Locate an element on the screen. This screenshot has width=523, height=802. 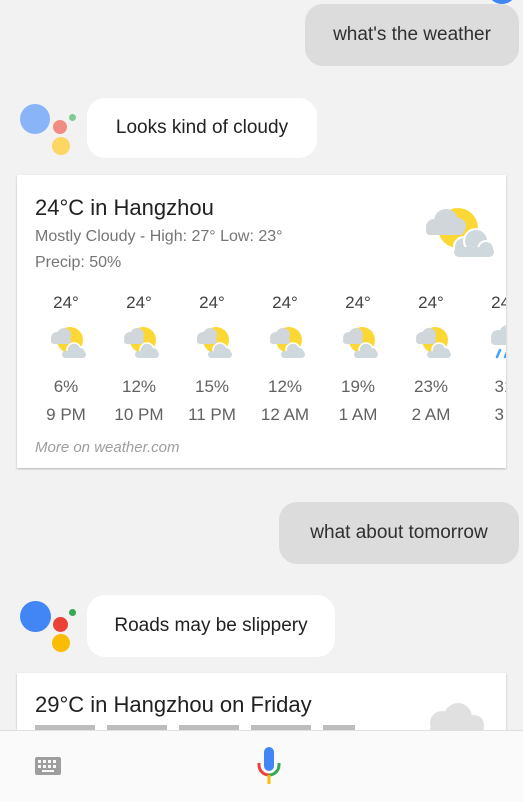
assistant-reply-text: Roads may be slippery is located at coordinates (211, 625).